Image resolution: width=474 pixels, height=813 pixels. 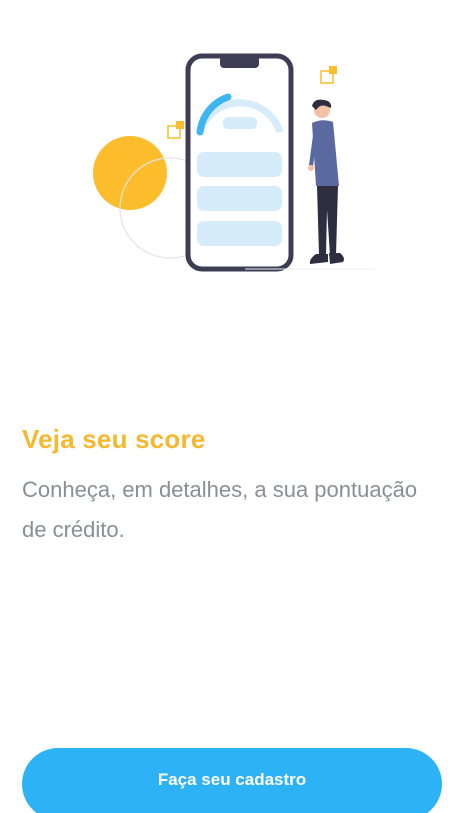 What do you see at coordinates (333, 70) in the screenshot?
I see `square-right-filled` at bounding box center [333, 70].